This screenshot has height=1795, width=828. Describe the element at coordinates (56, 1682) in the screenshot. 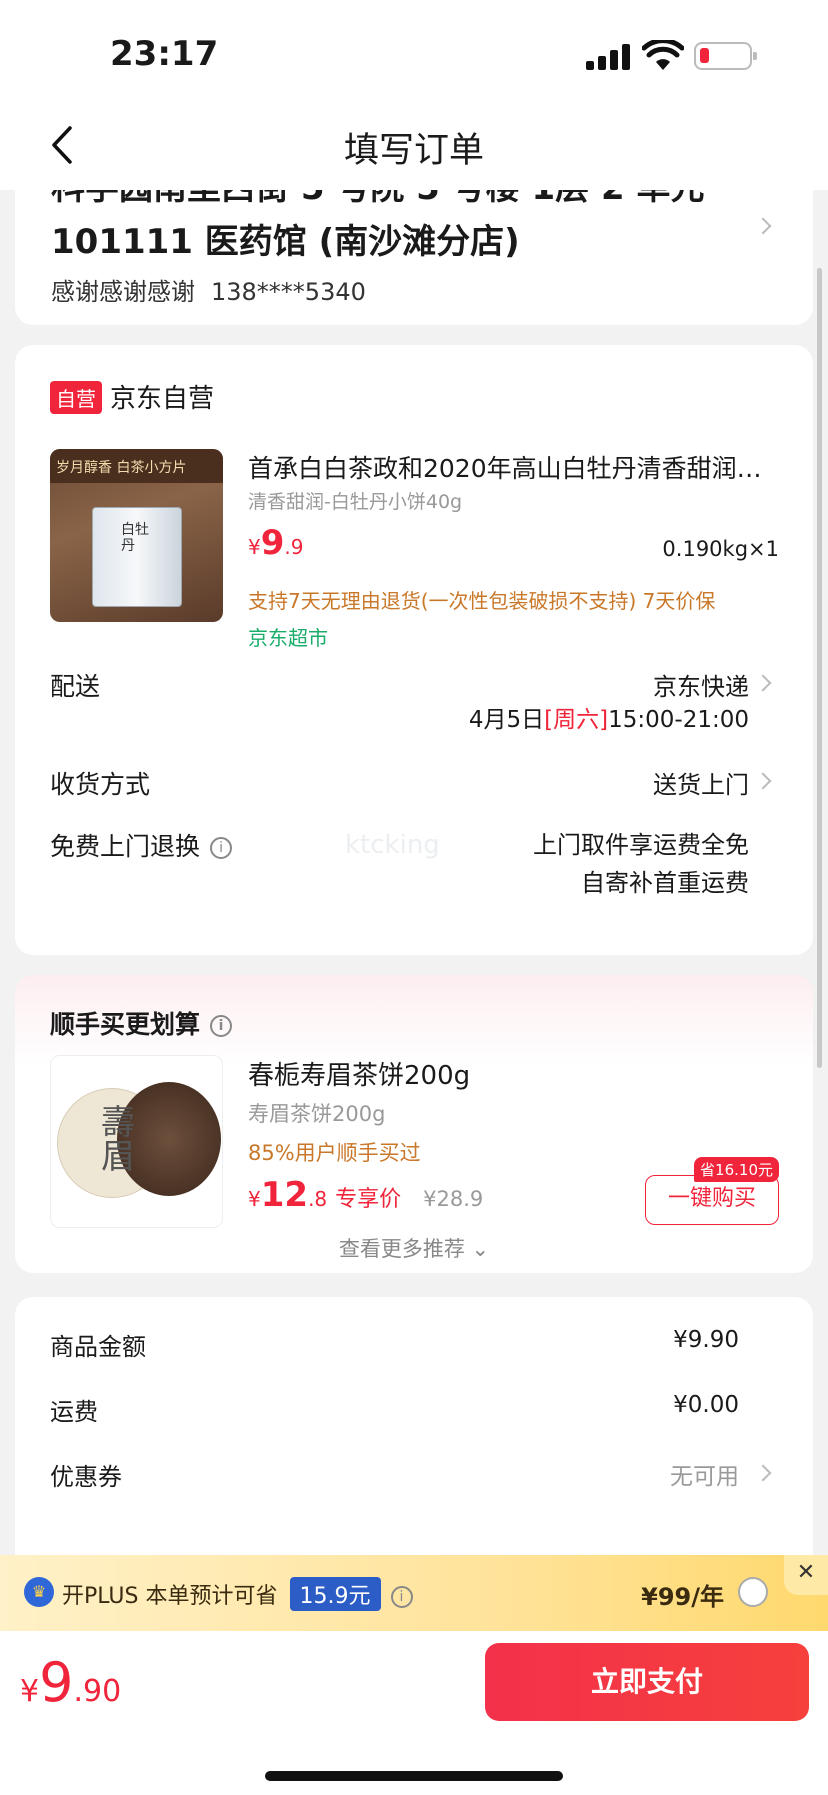

I see `total-integer: 9` at that location.